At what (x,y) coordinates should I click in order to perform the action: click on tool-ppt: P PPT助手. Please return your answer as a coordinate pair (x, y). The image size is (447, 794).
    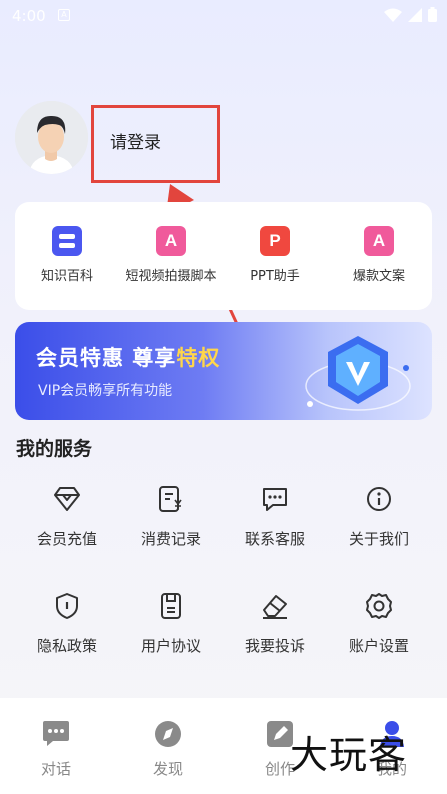
    Looking at the image, I should click on (275, 255).